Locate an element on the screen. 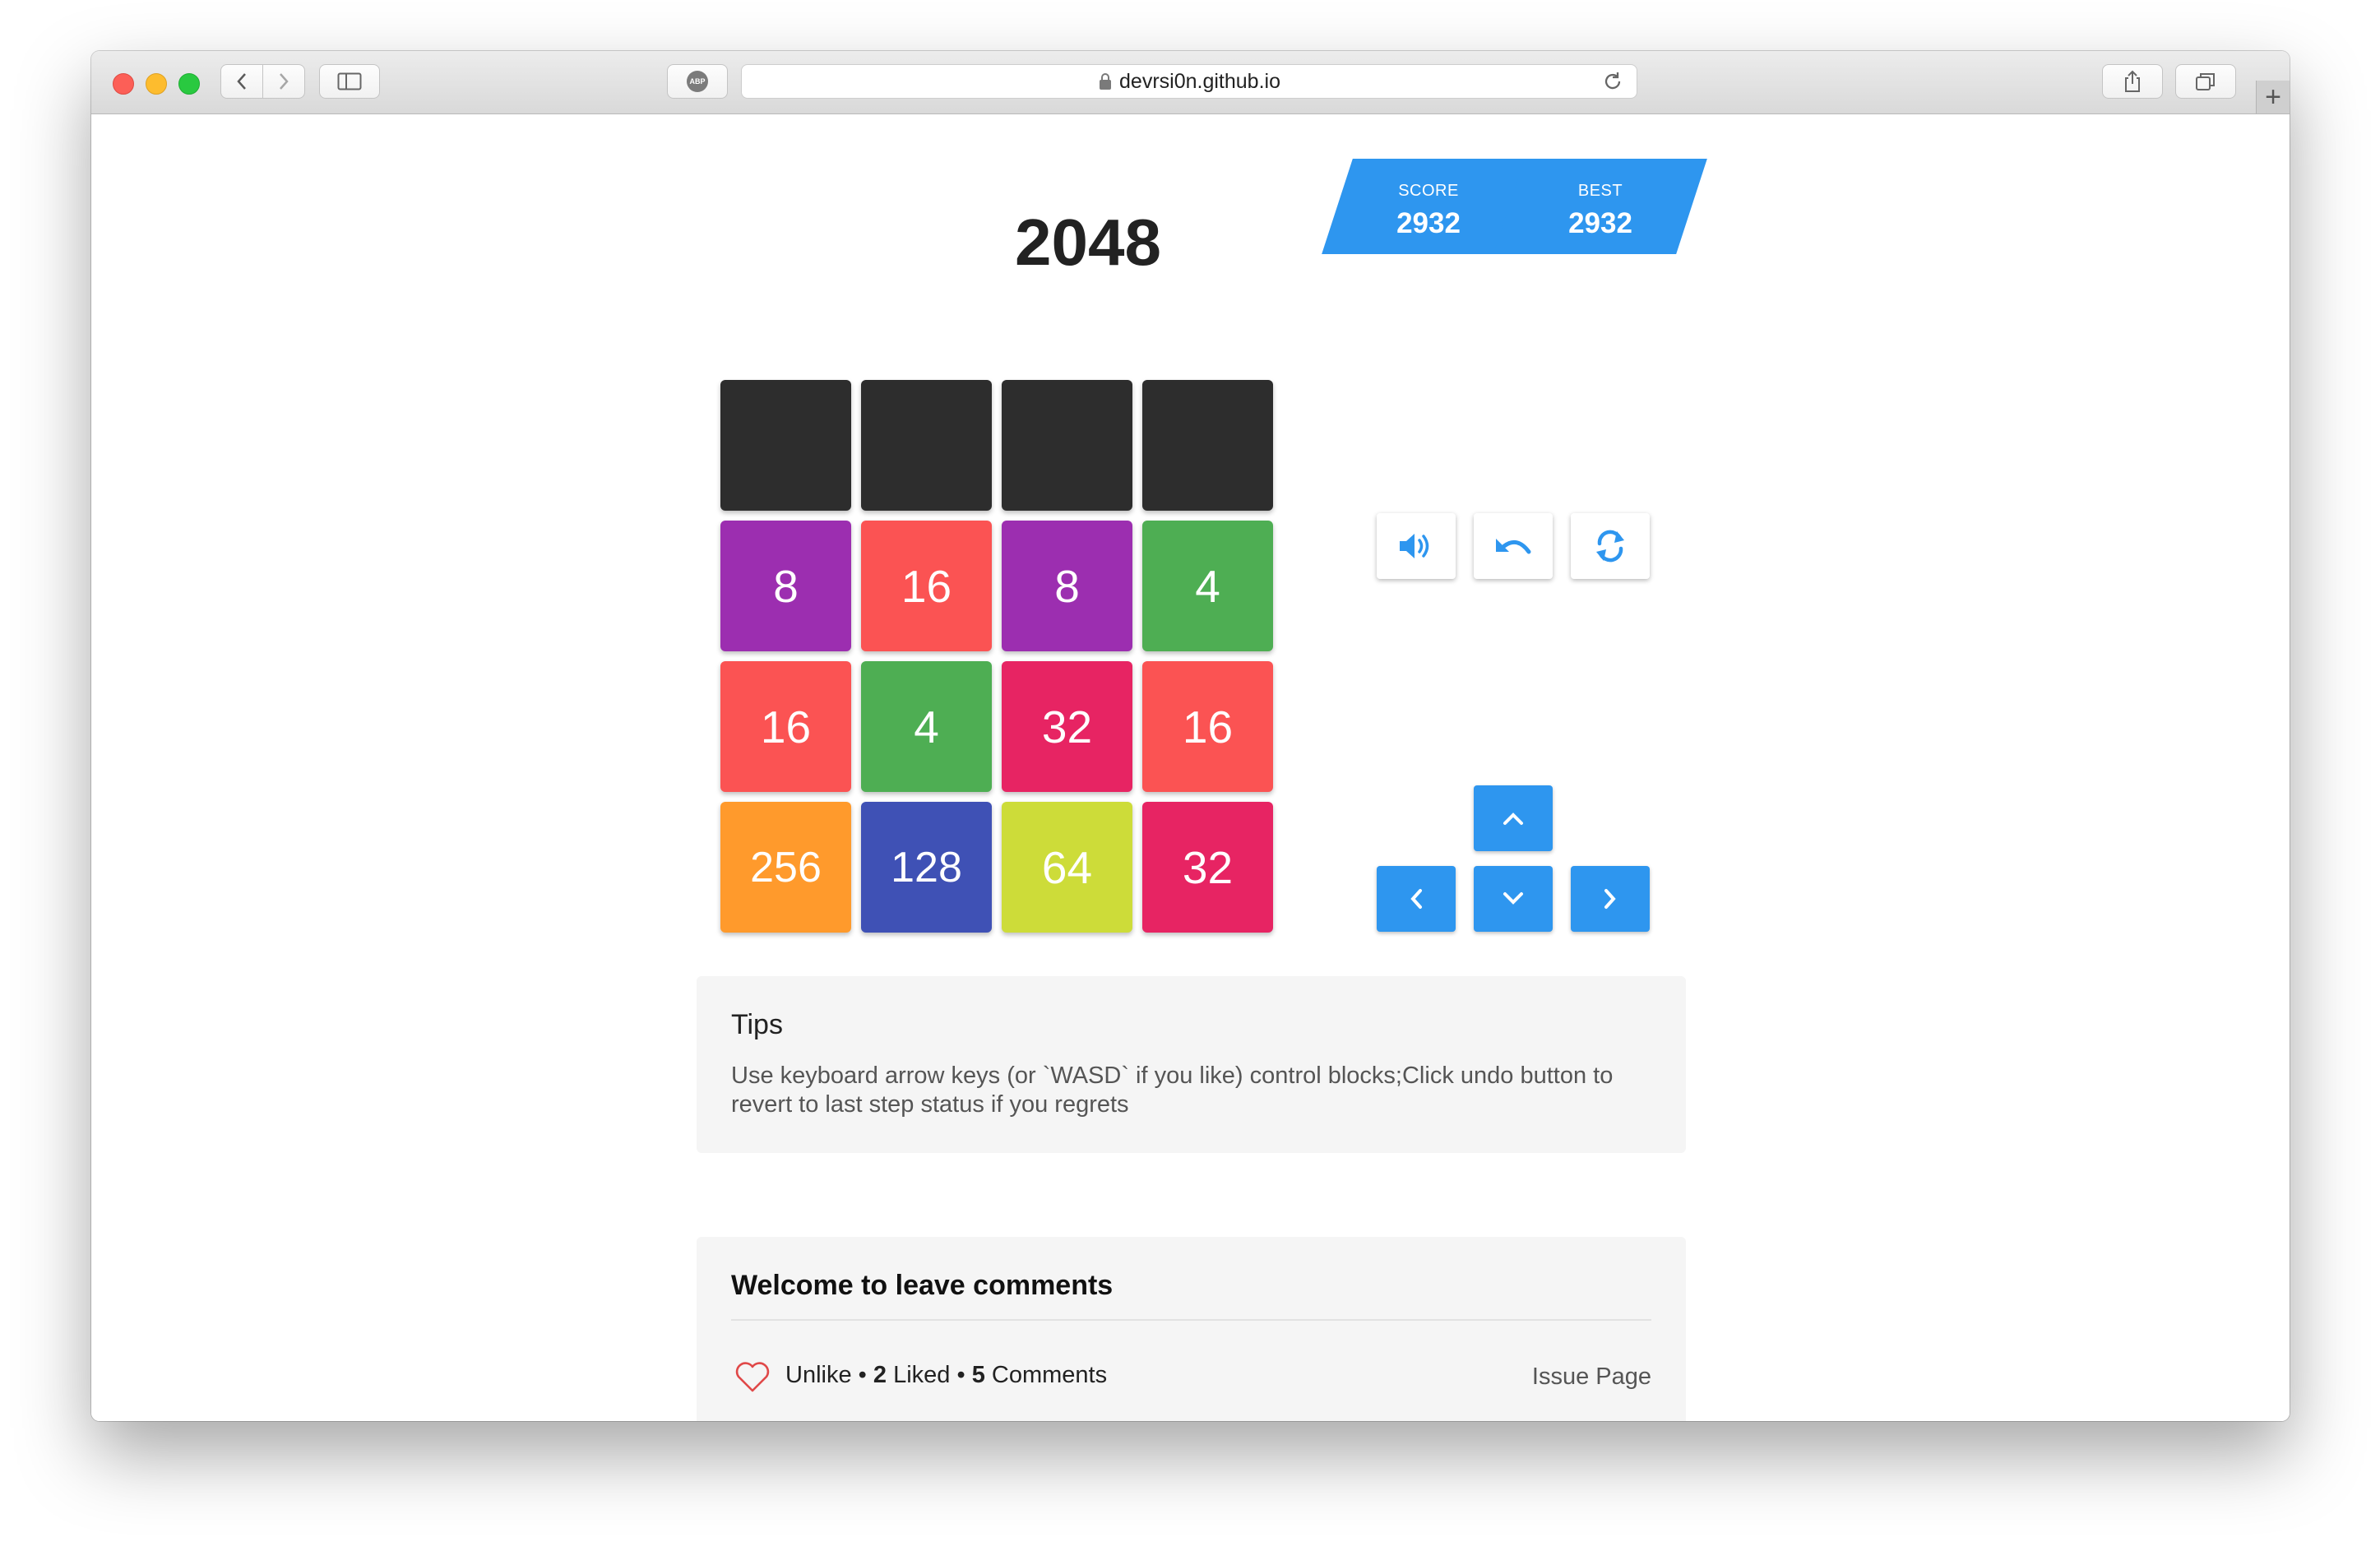 The width and height of the screenshot is (2380, 1551). tile-128: 128 is located at coordinates (926, 867).